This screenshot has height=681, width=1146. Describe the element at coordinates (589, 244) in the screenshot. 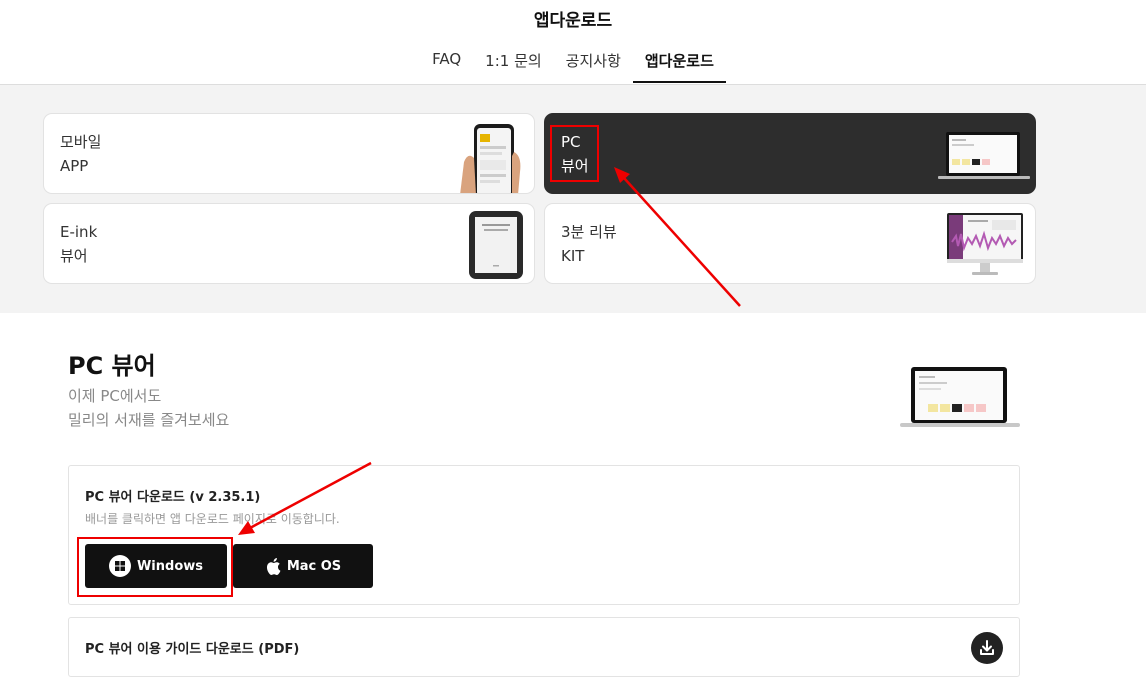

I see `card-label: 3분 리뷰 KIT` at that location.